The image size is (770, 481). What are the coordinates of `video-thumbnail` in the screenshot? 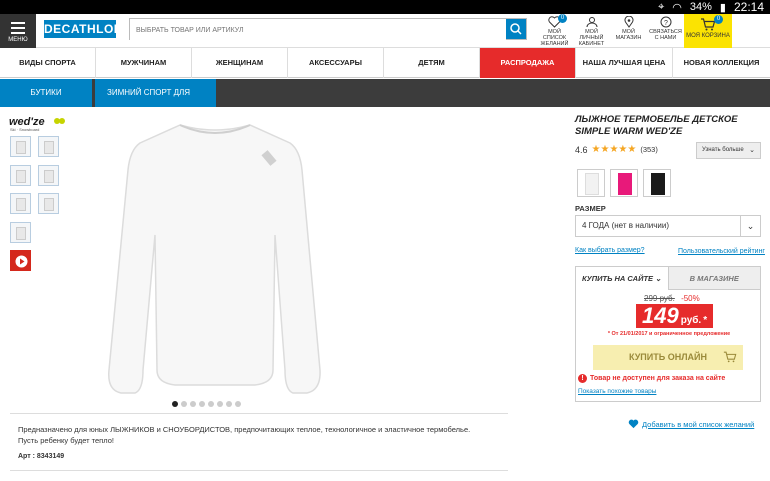 It's located at (20, 260).